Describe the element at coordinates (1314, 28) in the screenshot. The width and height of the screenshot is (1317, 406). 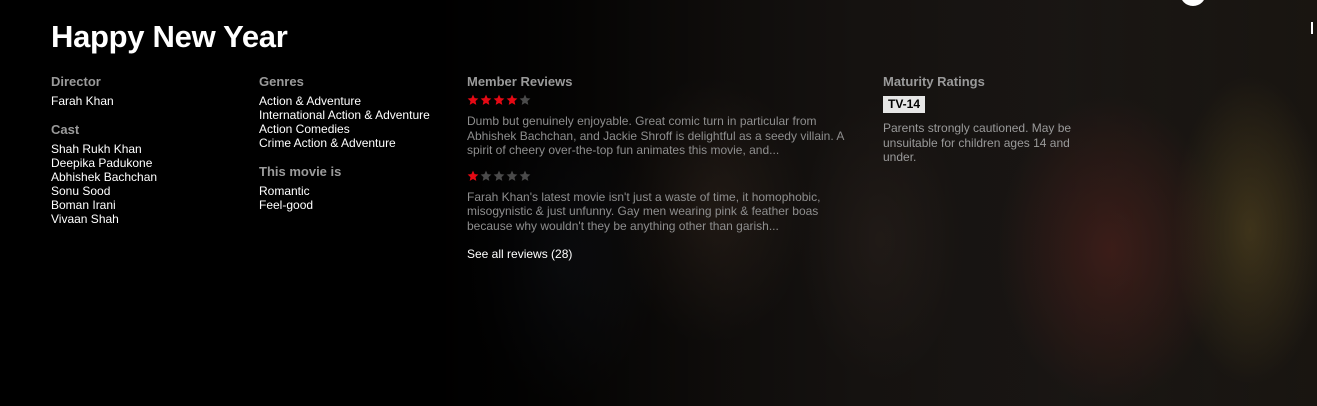
I see `edge-control-partial` at that location.